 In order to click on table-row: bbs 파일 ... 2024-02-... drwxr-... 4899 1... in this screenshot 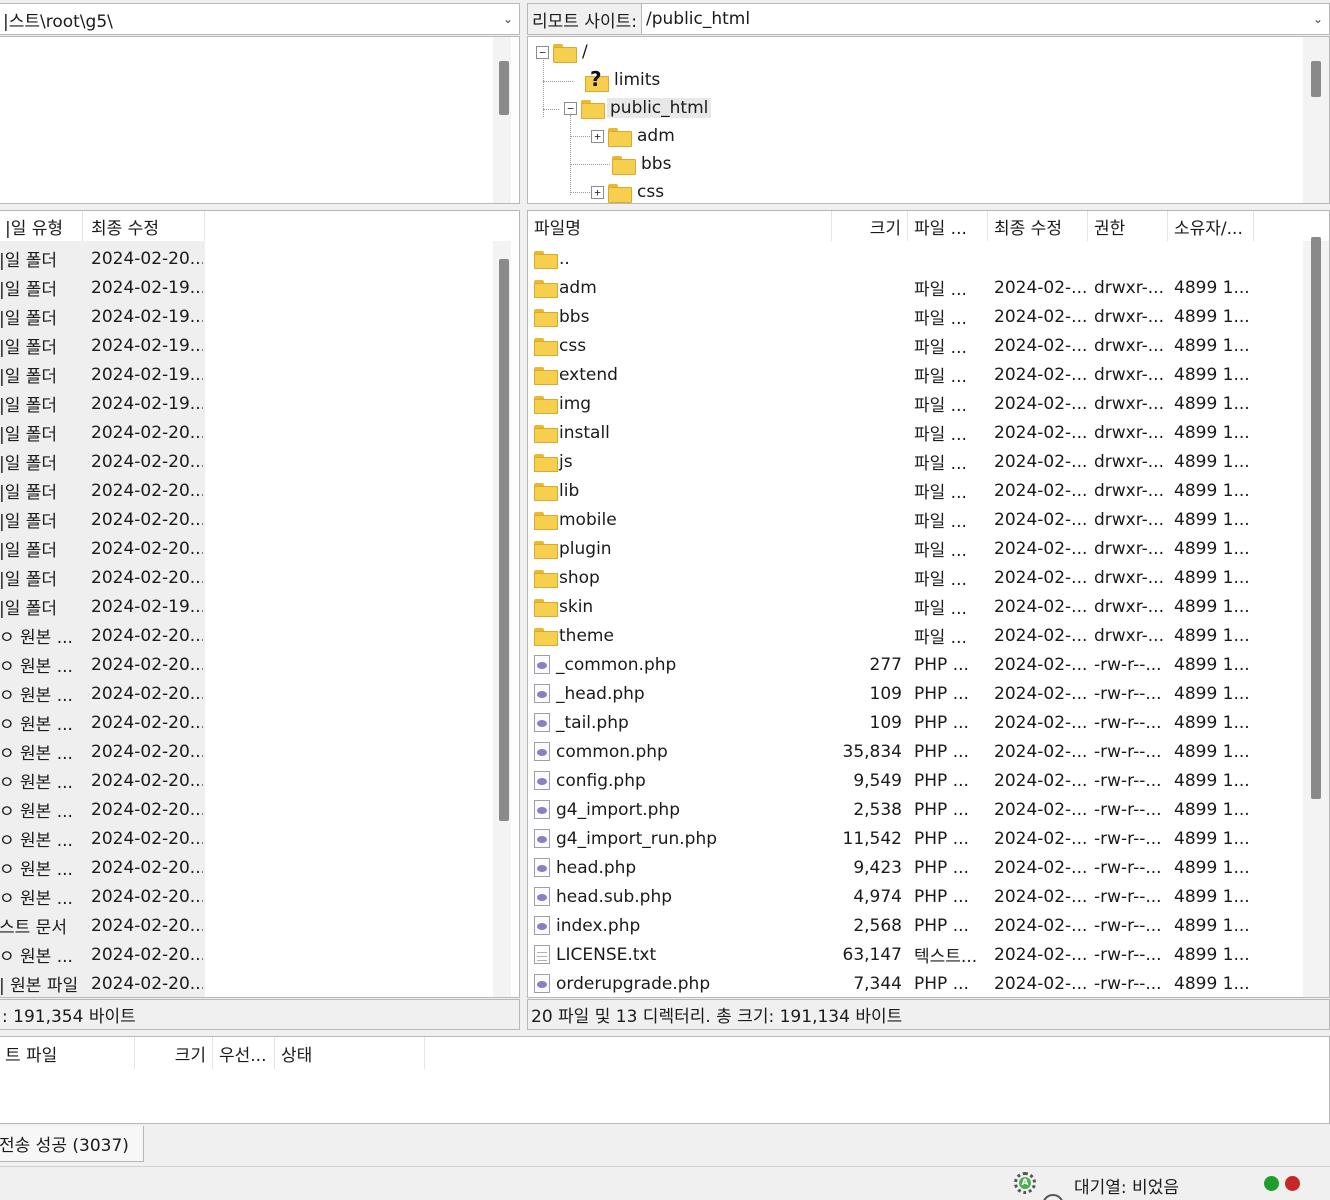, I will do `click(913, 316)`.